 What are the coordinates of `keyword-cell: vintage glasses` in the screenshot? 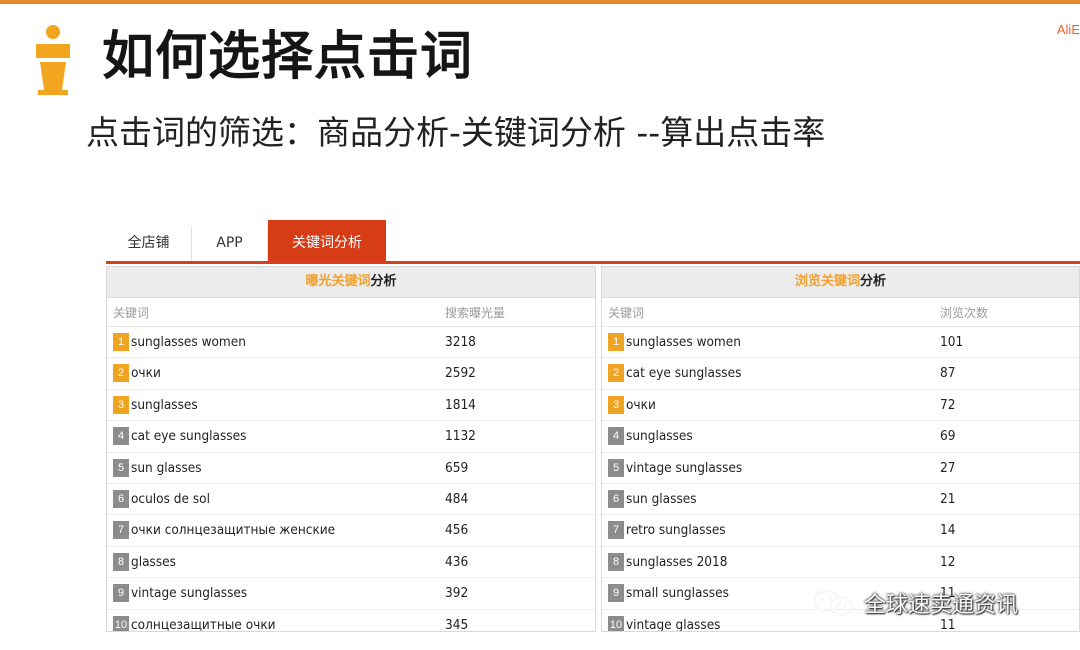 It's located at (673, 624).